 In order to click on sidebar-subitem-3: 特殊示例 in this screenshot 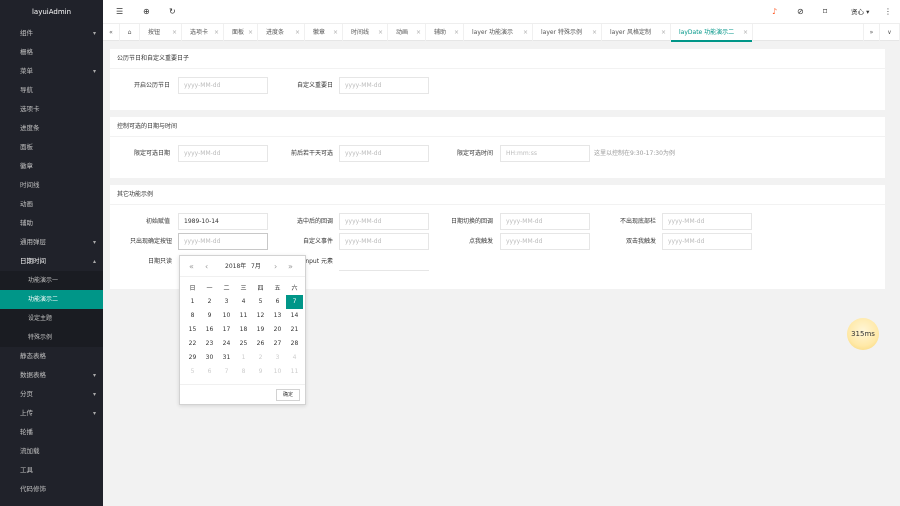, I will do `click(51, 337)`.